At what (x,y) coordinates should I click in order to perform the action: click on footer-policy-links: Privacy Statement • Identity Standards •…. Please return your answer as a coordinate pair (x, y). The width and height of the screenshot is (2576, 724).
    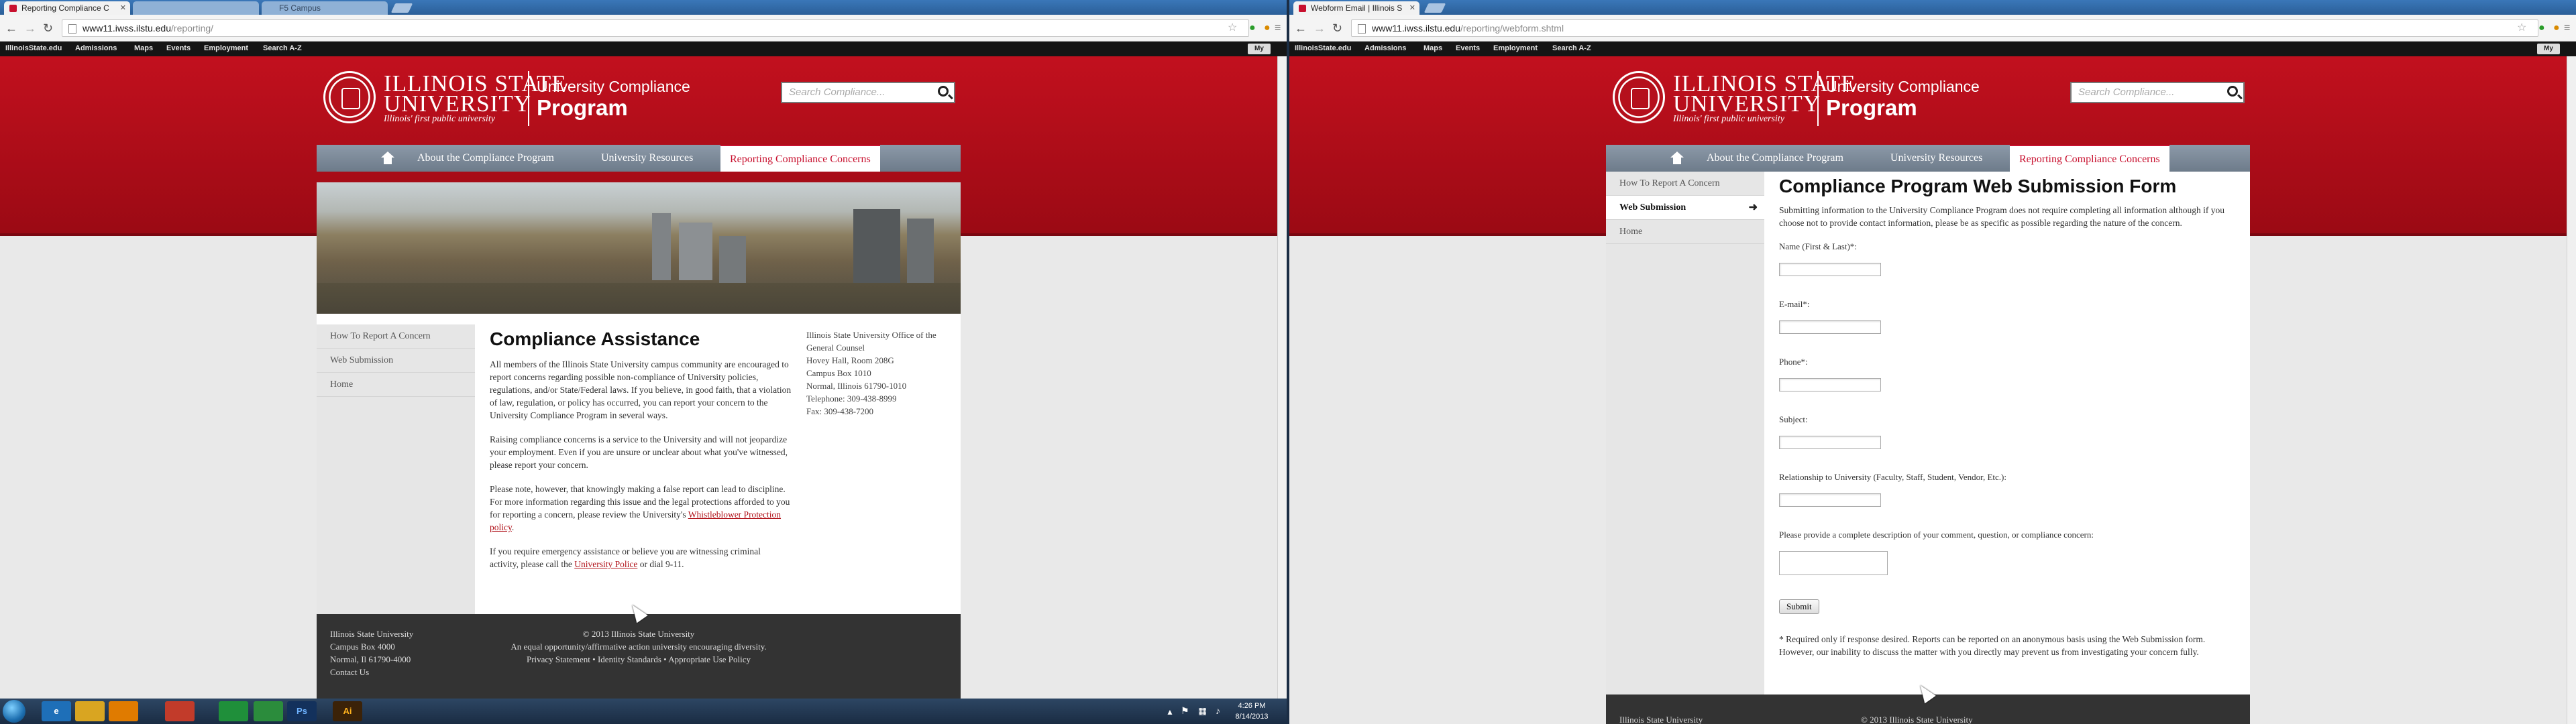
    Looking at the image, I should click on (638, 659).